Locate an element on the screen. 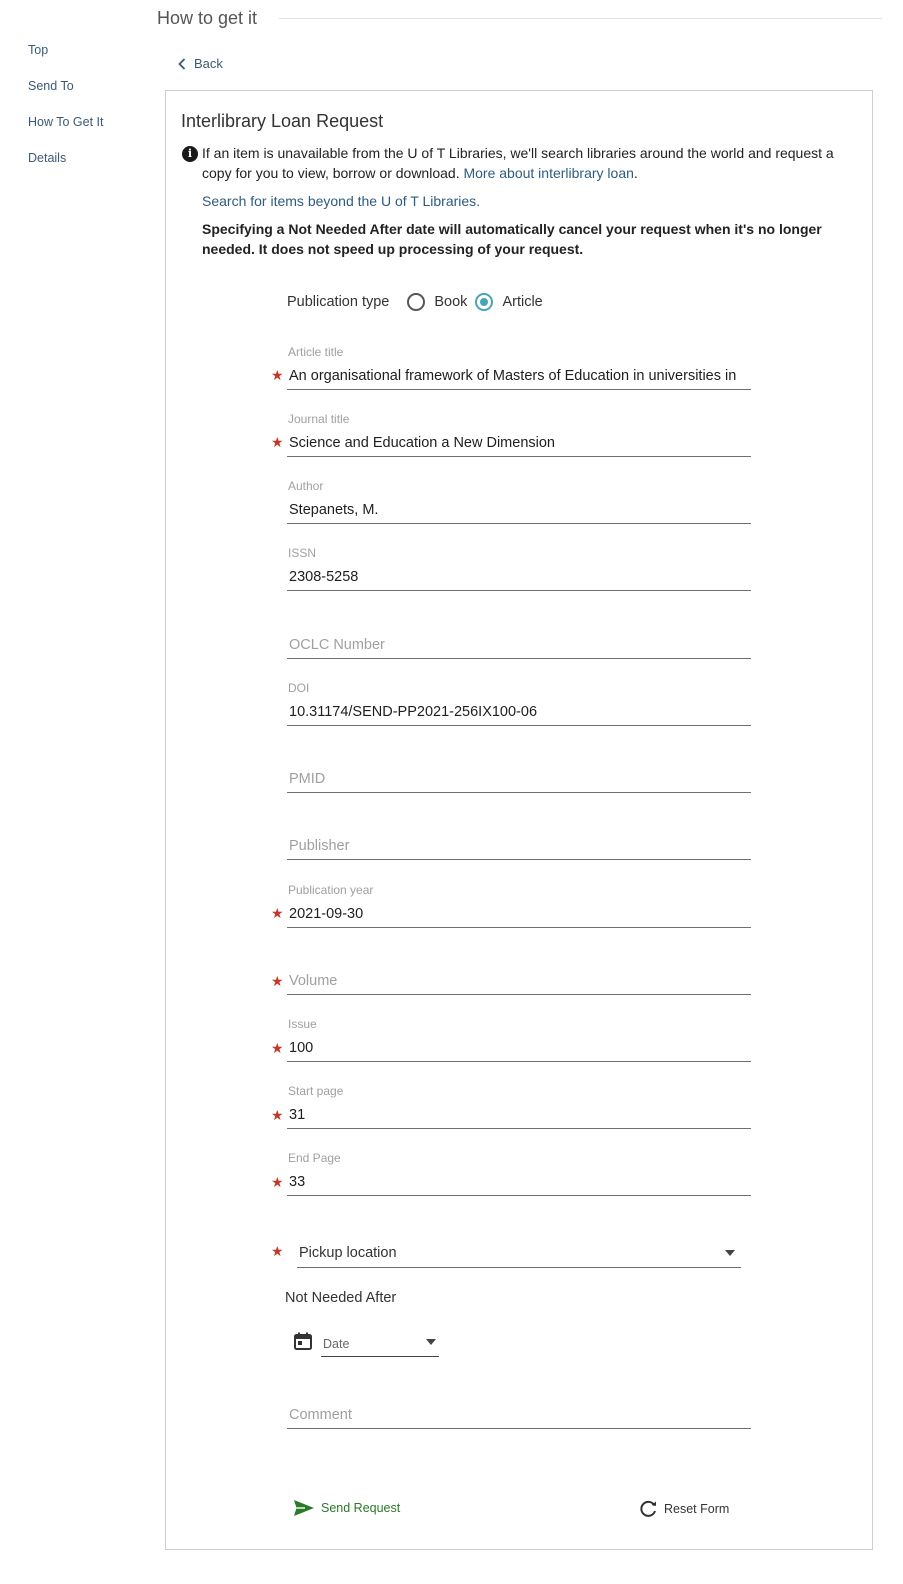 The image size is (903, 1584). section-title: How to get it is located at coordinates (207, 18).